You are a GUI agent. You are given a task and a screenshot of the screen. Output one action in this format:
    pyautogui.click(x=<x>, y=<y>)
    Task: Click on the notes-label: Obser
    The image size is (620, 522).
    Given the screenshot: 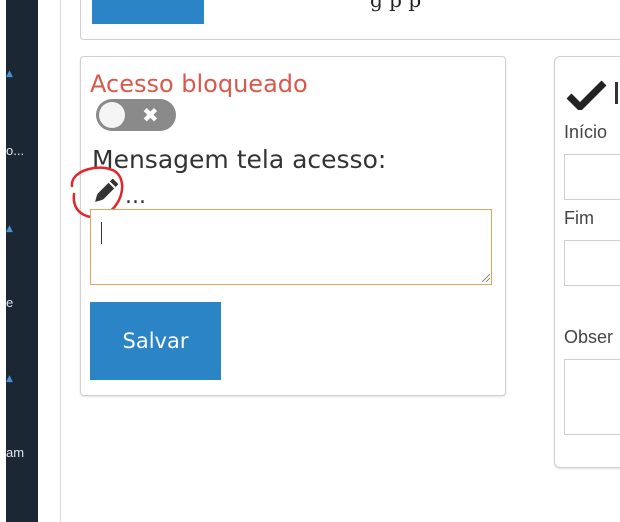 What is the action you would take?
    pyautogui.click(x=589, y=337)
    